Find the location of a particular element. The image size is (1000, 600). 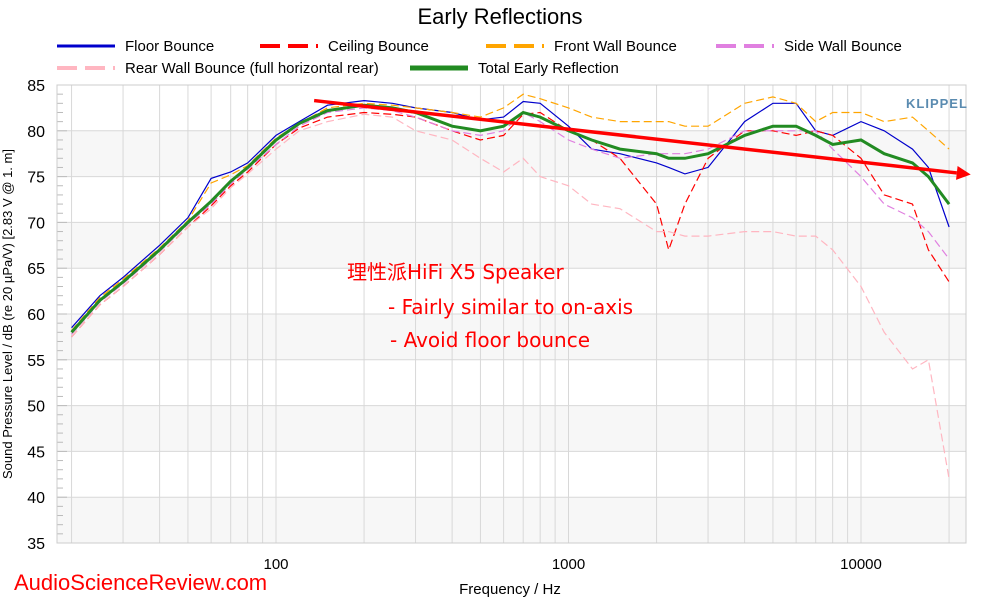

x-axis-label: Frequency / Hz is located at coordinates (510, 589).